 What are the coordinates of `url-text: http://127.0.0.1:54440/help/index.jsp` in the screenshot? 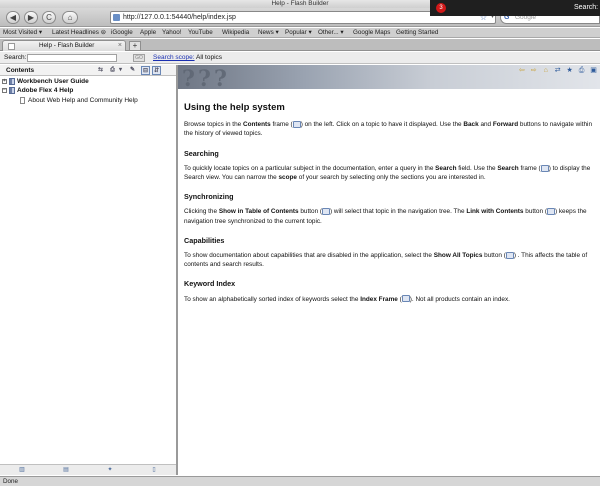 It's located at (179, 17).